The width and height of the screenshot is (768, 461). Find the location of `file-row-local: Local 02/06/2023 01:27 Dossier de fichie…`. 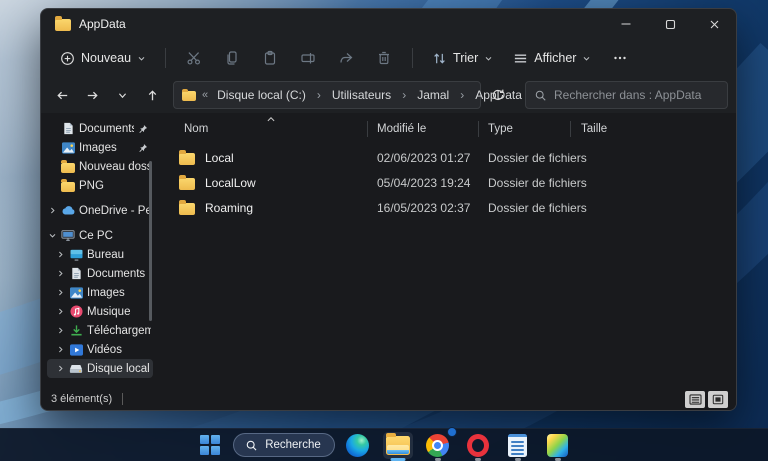

file-row-local: Local 02/06/2023 01:27 Dossier de fichie… is located at coordinates (444, 157).